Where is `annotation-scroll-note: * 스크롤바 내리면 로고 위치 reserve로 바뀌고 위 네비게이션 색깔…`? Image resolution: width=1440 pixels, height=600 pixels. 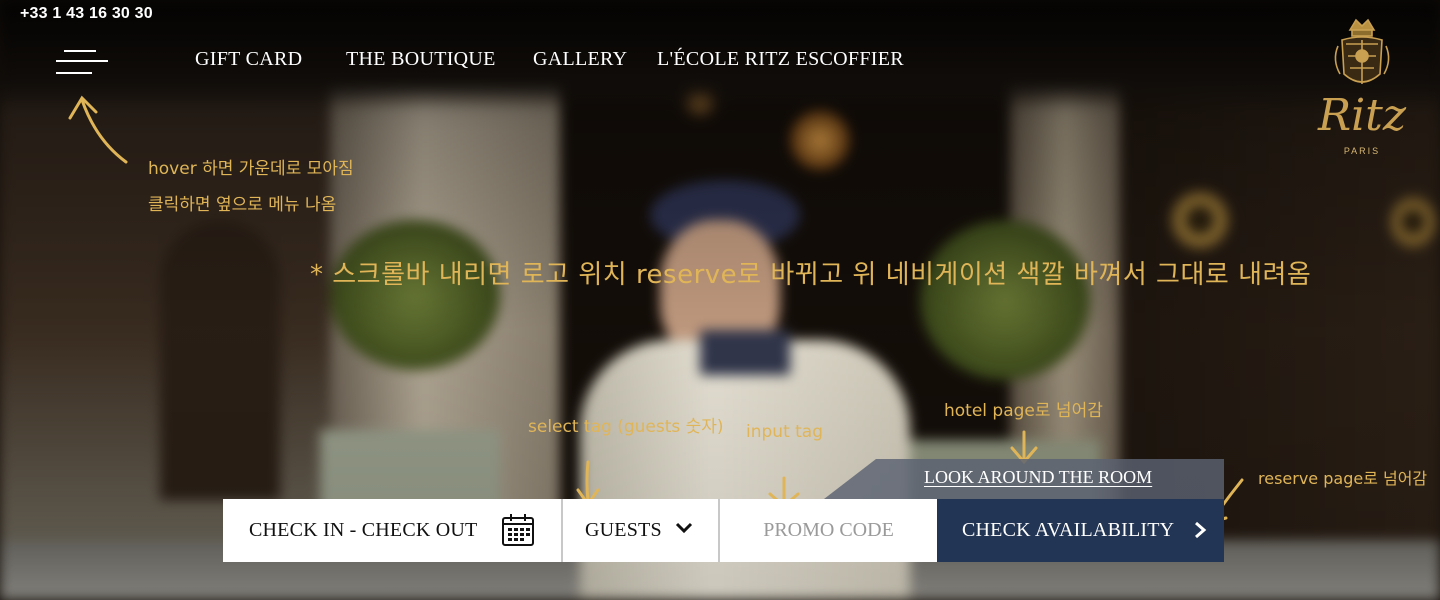 annotation-scroll-note: * 스크롤바 내리면 로고 위치 reserve로 바뀌고 위 네비게이션 색깔… is located at coordinates (811, 275).